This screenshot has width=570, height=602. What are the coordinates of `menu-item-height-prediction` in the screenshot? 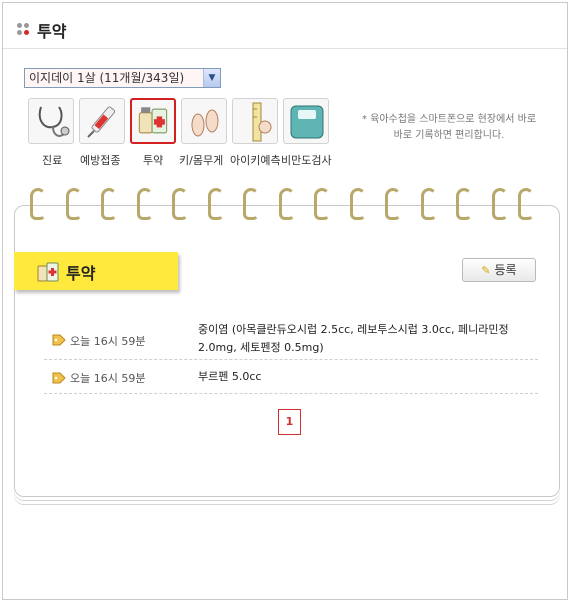 It's located at (255, 121).